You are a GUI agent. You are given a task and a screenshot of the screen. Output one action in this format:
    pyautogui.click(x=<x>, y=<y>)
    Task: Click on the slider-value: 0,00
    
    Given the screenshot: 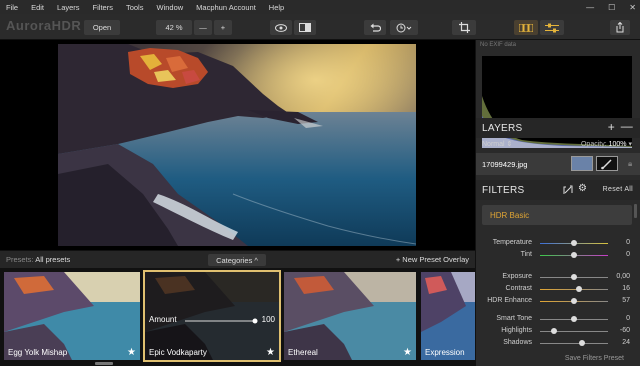 What is the action you would take?
    pyautogui.click(x=623, y=276)
    